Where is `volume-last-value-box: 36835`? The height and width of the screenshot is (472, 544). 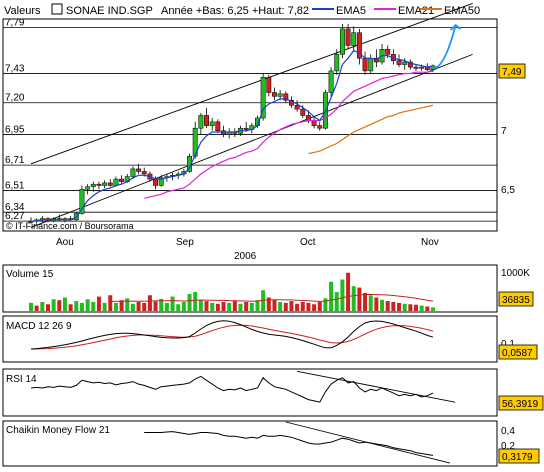
volume-last-value-box: 36835 is located at coordinates (516, 299).